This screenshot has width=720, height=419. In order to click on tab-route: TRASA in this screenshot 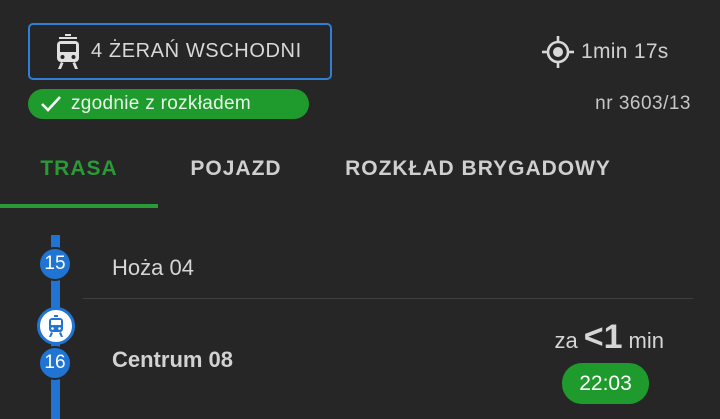, I will do `click(79, 169)`.